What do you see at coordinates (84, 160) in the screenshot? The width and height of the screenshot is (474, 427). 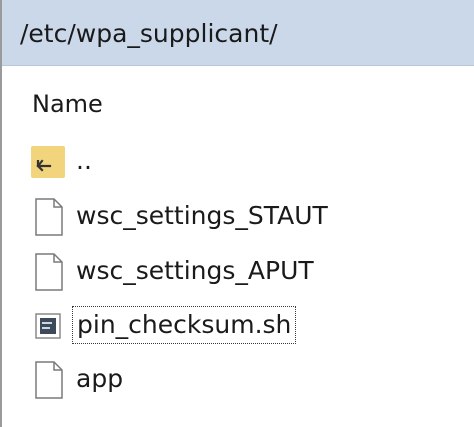 I see `list-item-label: ..` at bounding box center [84, 160].